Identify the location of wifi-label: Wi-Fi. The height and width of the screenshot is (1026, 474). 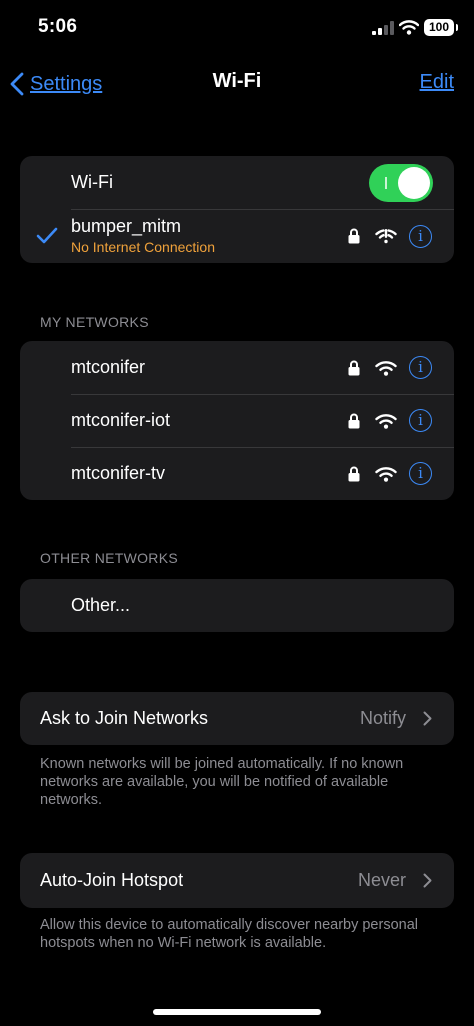
(92, 182).